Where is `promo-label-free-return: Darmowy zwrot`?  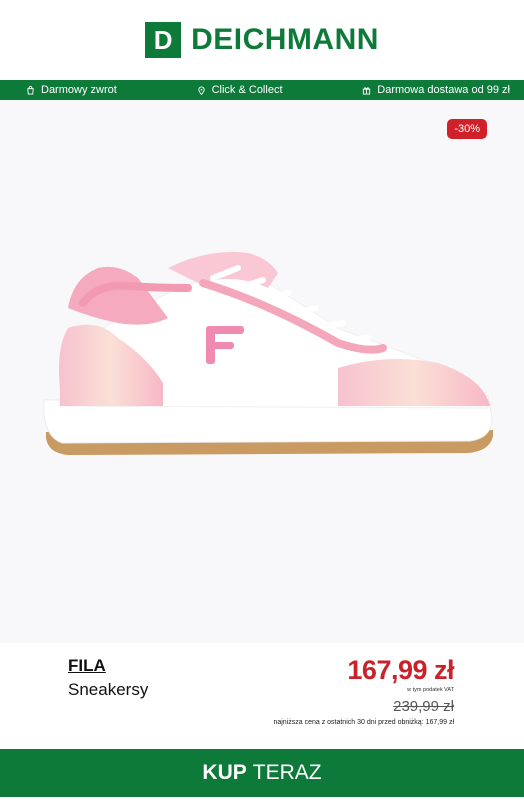
promo-label-free-return: Darmowy zwrot is located at coordinates (79, 90).